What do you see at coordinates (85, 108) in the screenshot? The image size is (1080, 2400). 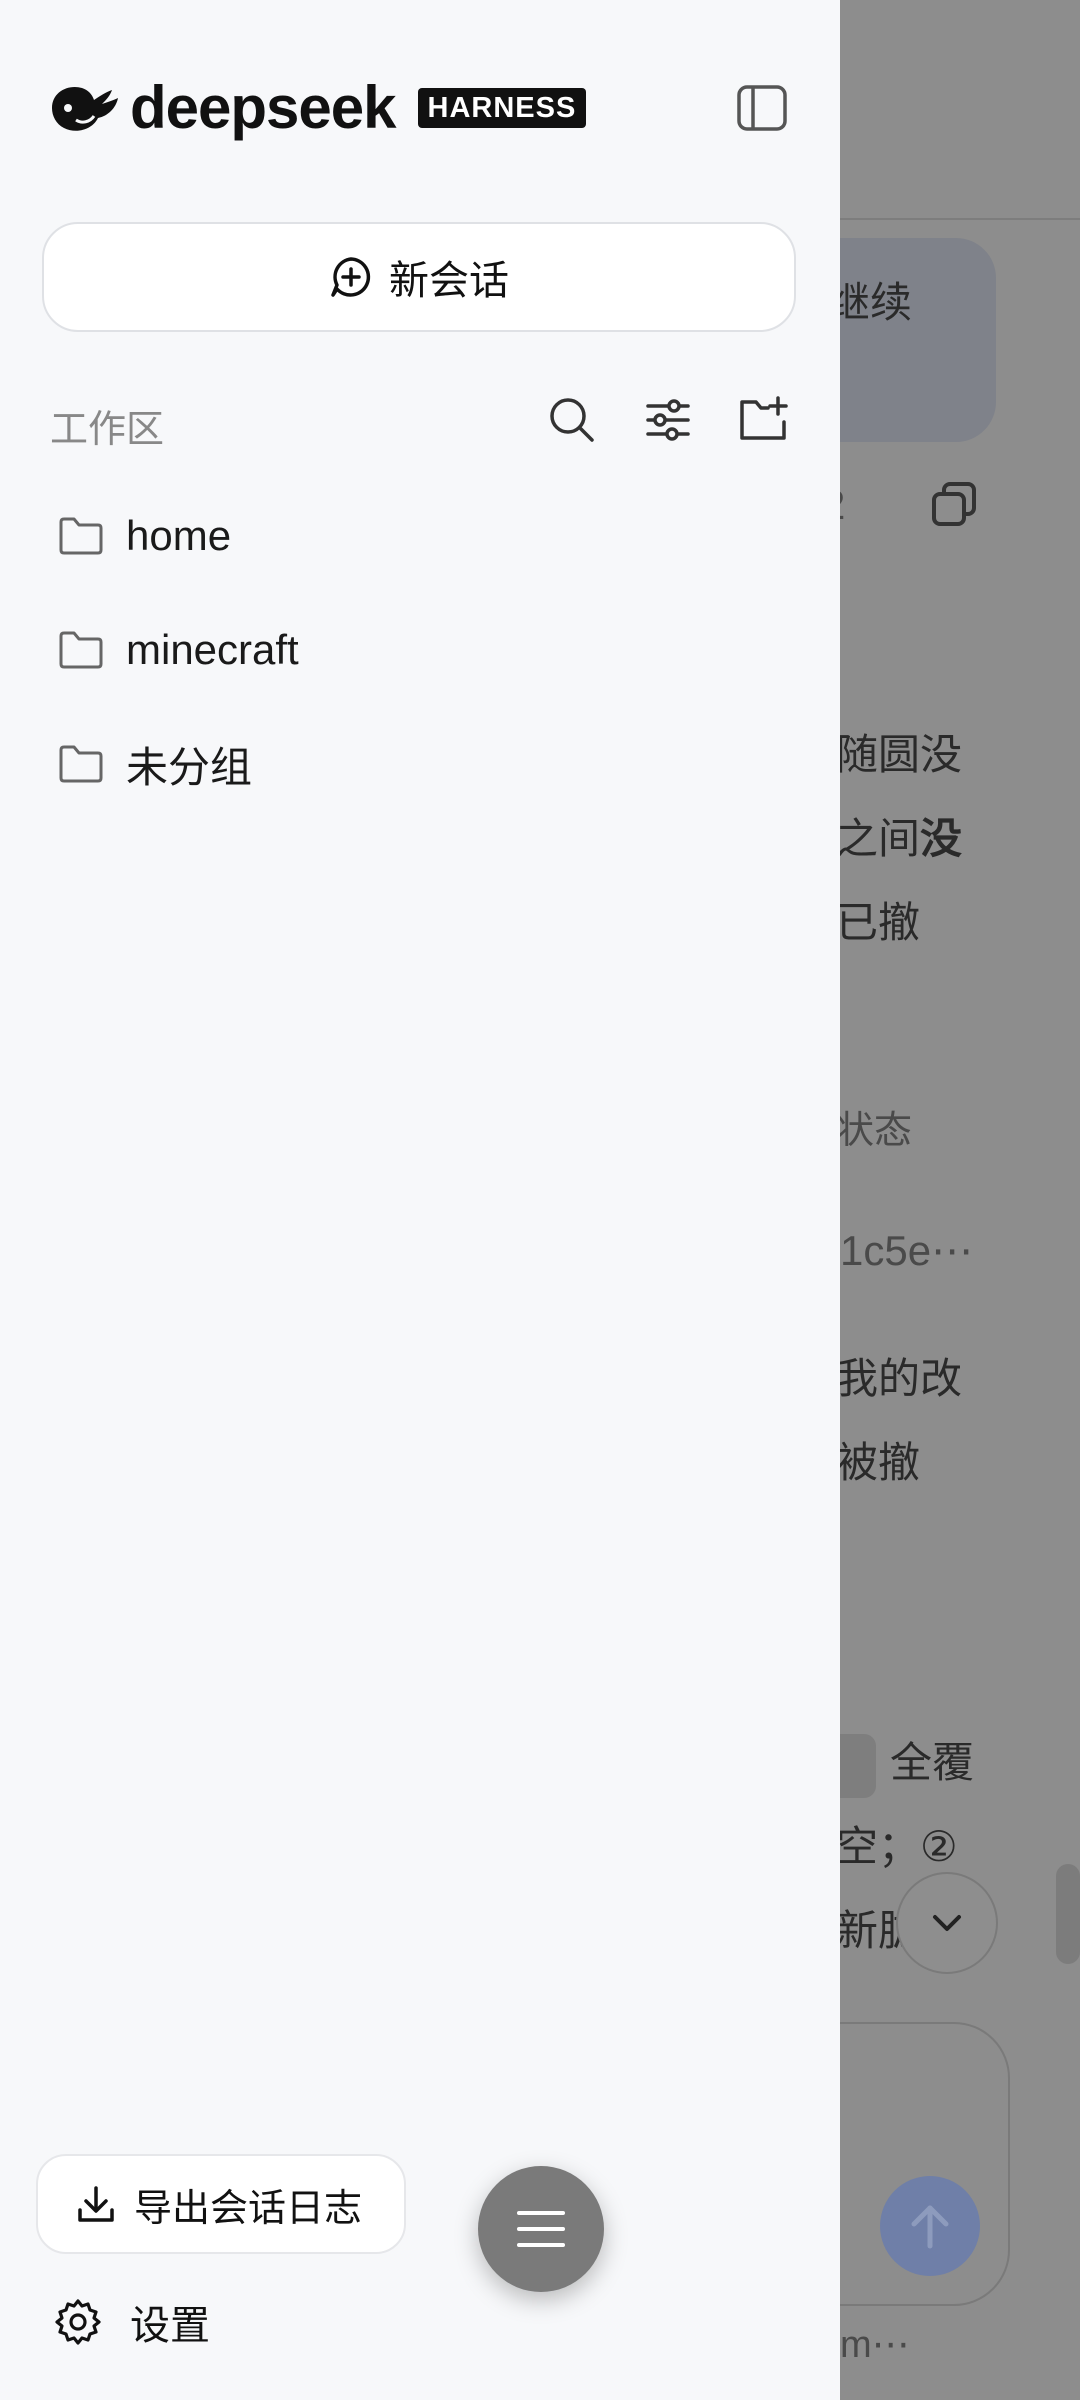 I see `whale-logo-icon` at bounding box center [85, 108].